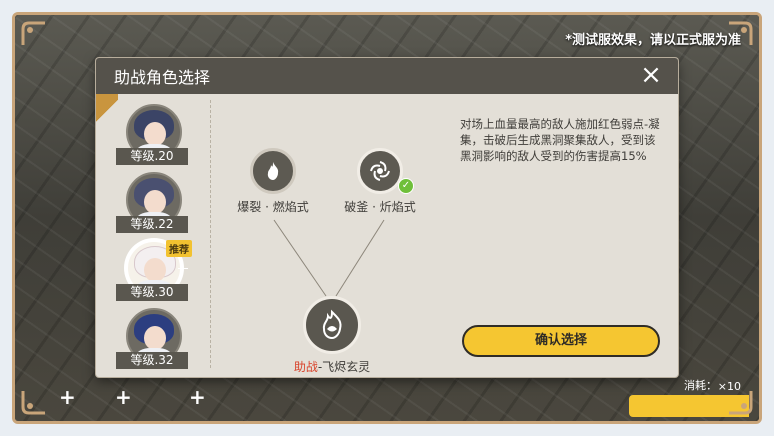  What do you see at coordinates (651, 75) in the screenshot?
I see `close-icon: ×` at bounding box center [651, 75].